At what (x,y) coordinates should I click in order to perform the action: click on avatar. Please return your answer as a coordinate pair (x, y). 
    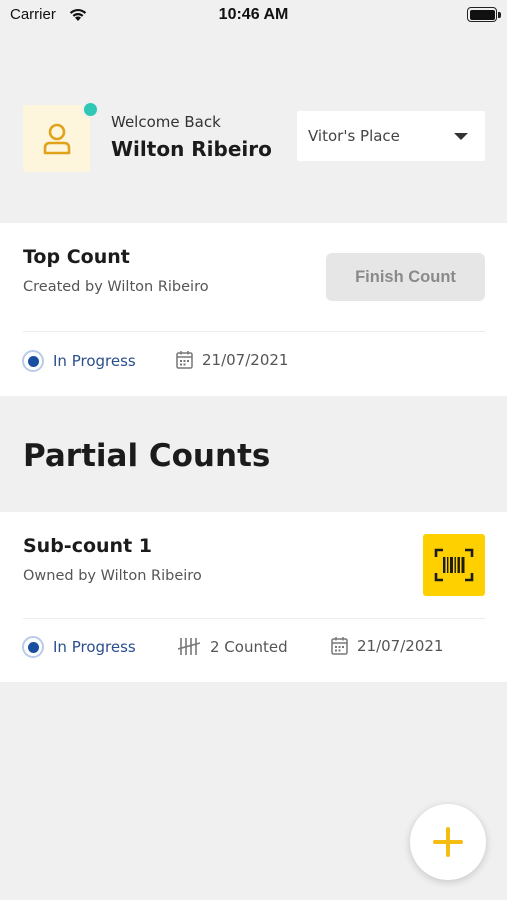
    Looking at the image, I should click on (56, 138).